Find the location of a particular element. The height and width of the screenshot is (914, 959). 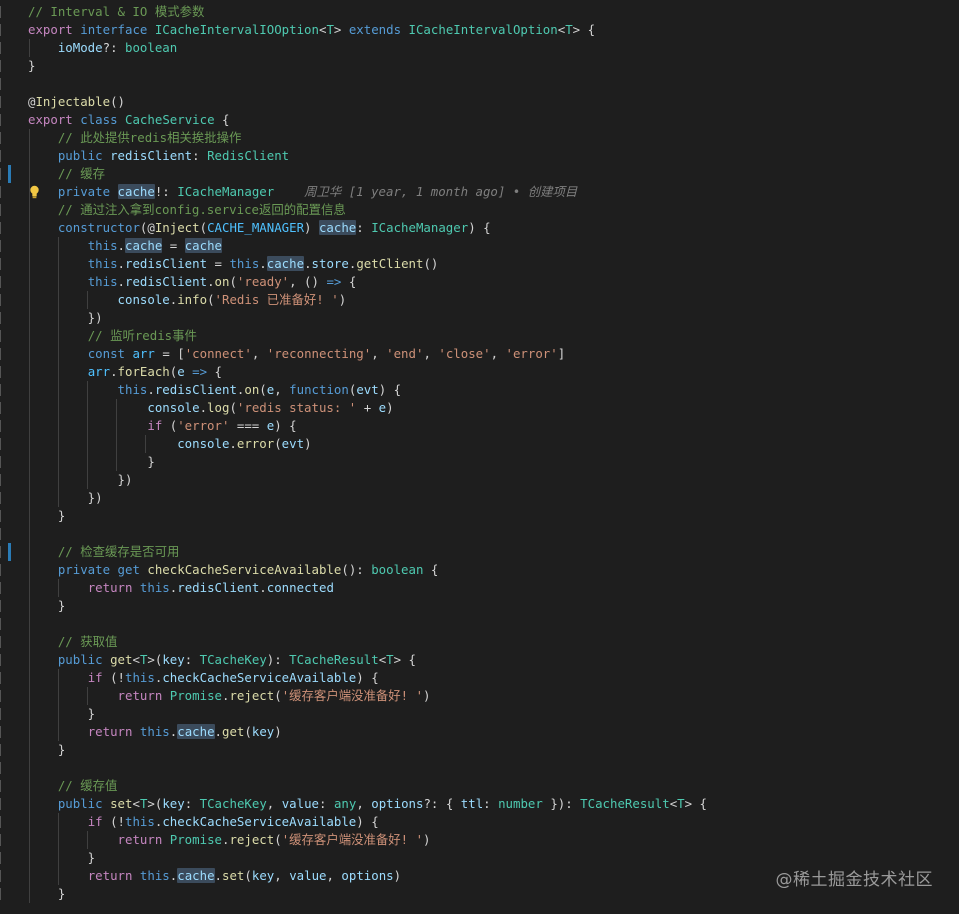

code-line: @Injectable() is located at coordinates (479, 102).